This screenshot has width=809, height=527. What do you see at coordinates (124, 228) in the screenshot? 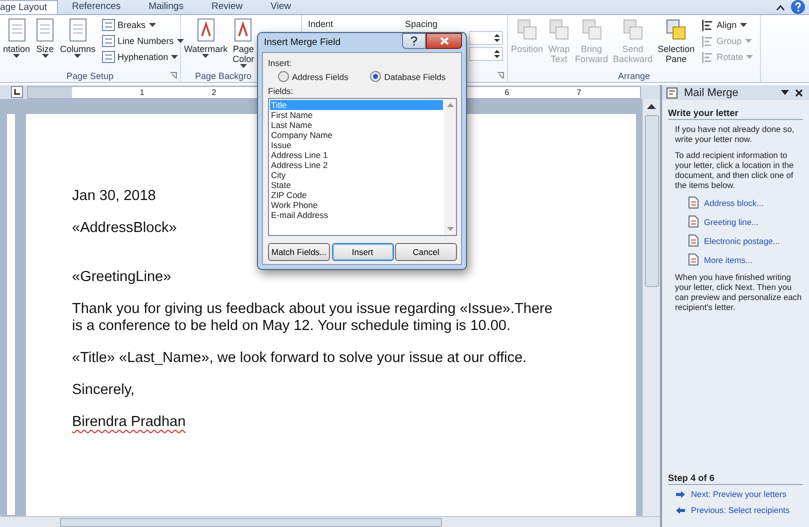
I see `document-paragraph: «AddressBlock»` at bounding box center [124, 228].